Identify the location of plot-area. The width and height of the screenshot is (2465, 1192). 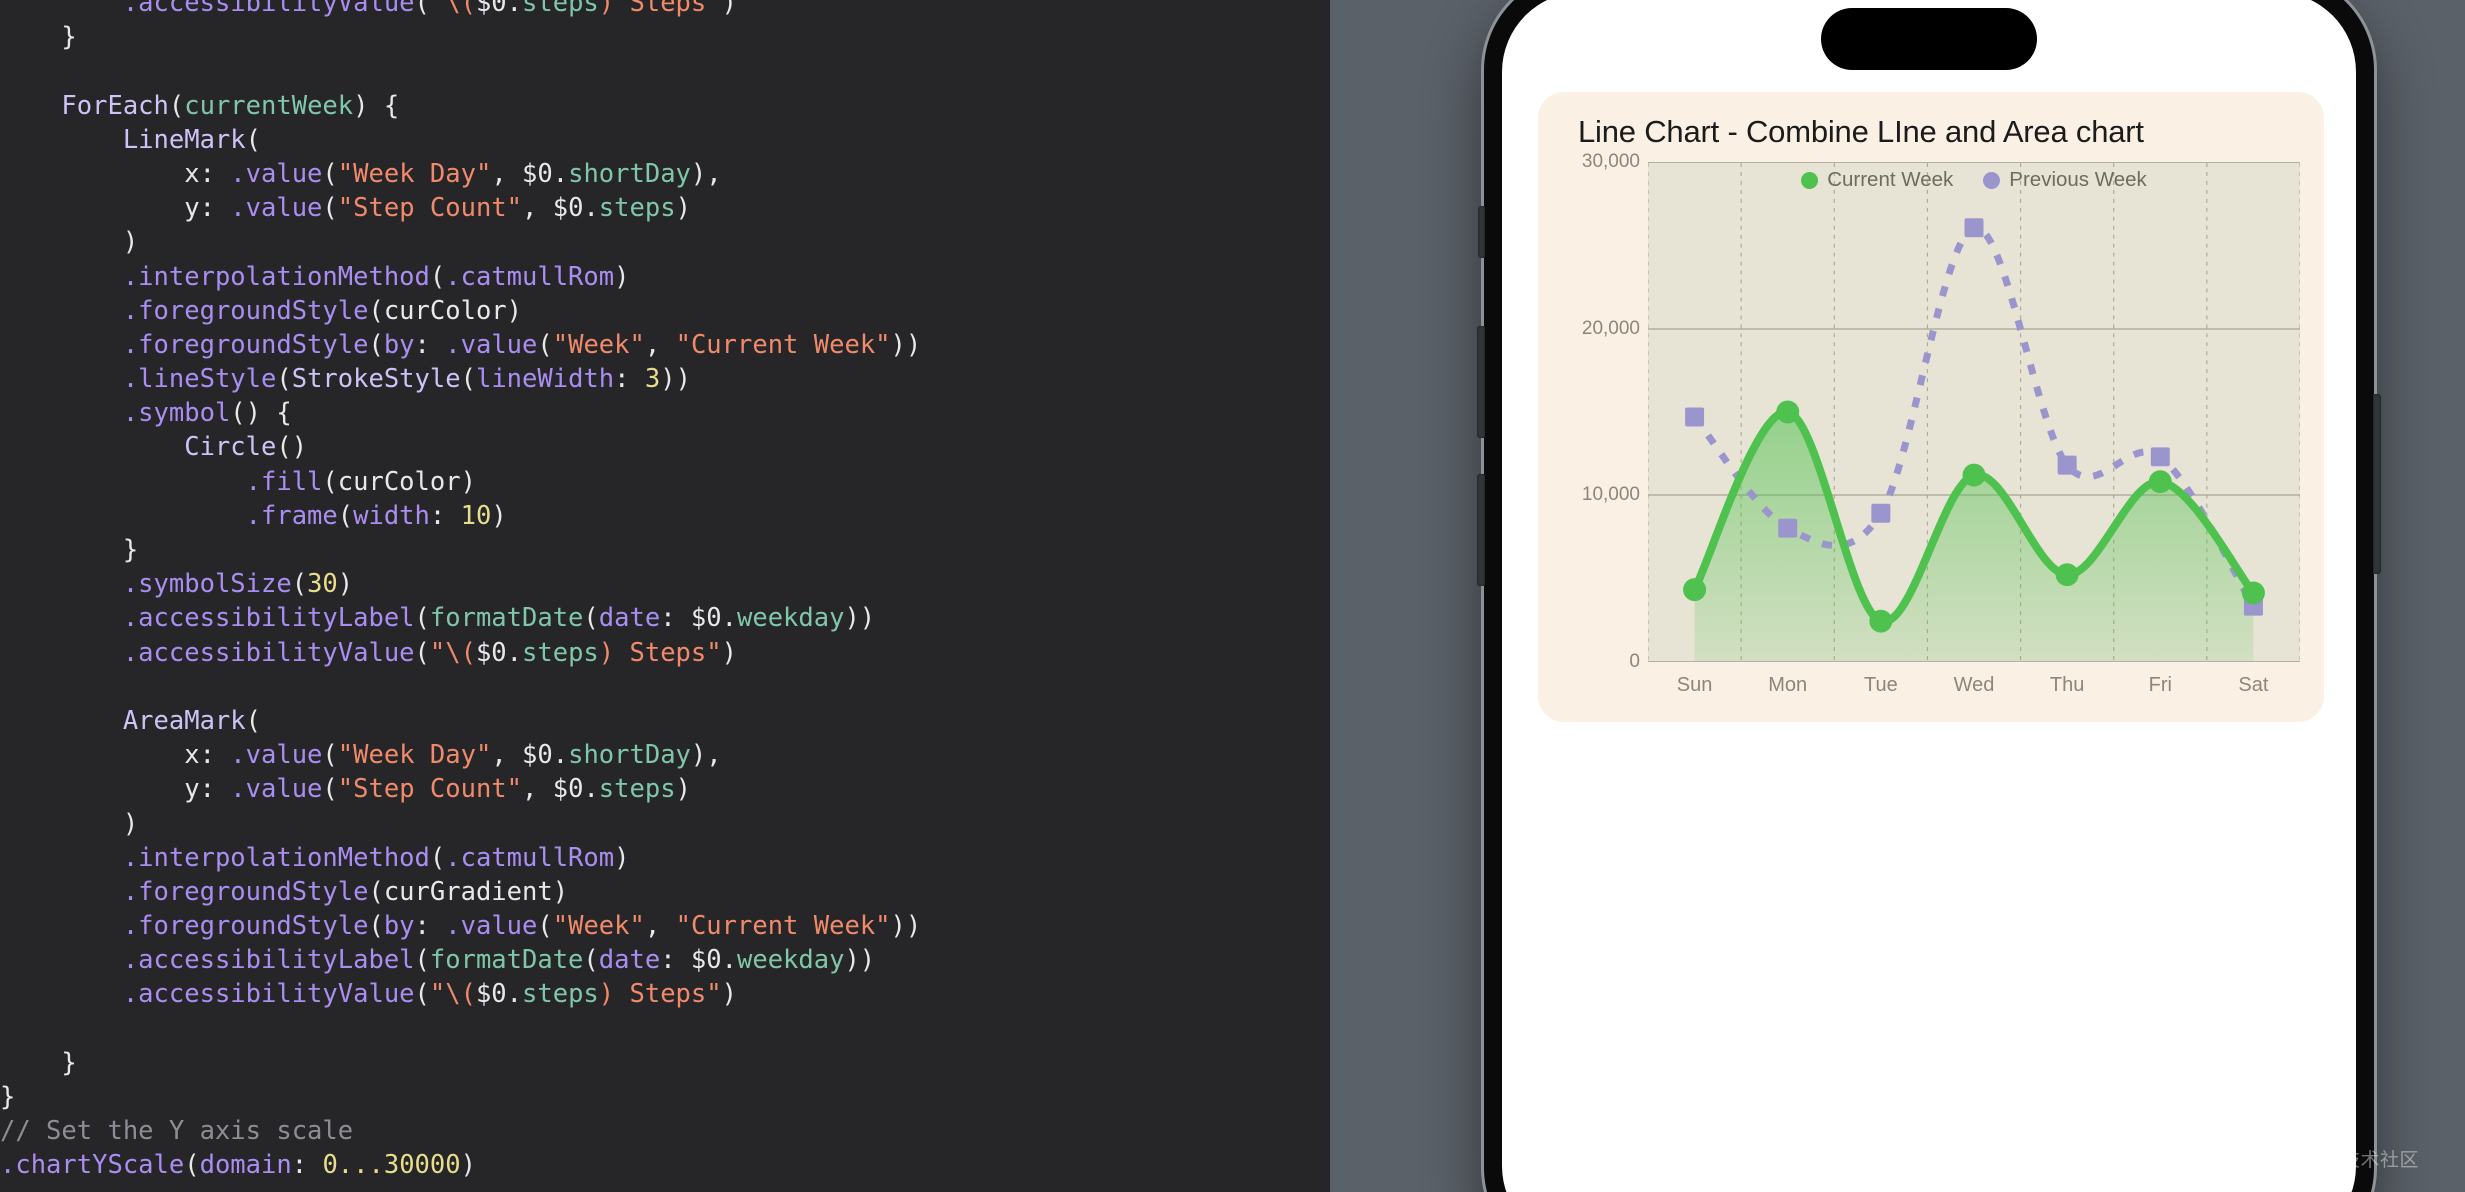
(1974, 412).